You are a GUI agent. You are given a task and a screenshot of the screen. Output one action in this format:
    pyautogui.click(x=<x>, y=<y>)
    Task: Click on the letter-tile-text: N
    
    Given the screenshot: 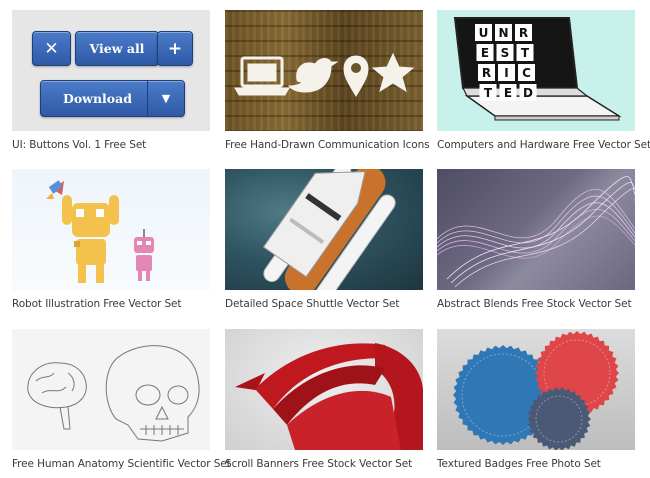 What is the action you would take?
    pyautogui.click(x=503, y=33)
    